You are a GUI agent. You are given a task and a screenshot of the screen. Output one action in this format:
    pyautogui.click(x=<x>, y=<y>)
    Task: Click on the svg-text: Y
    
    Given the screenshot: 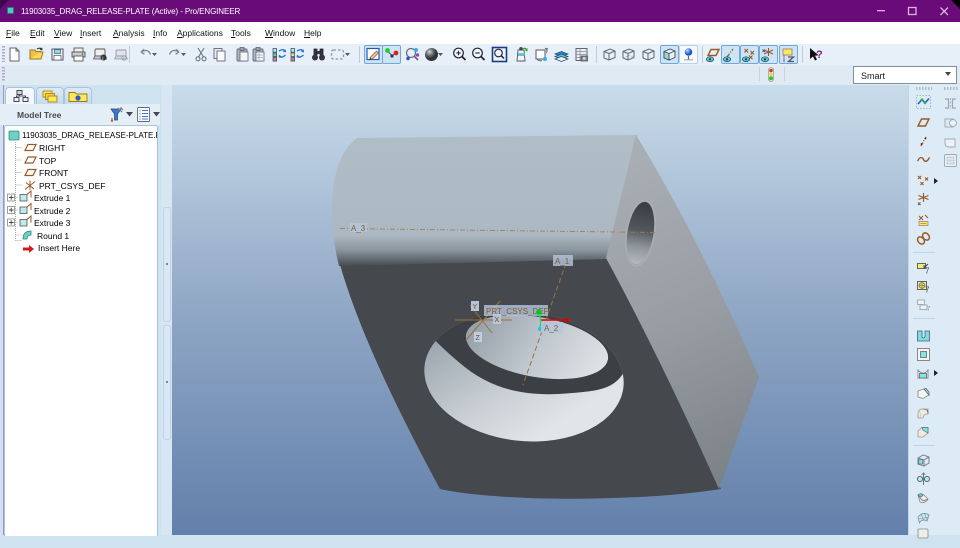 What is the action you would take?
    pyautogui.click(x=475, y=307)
    